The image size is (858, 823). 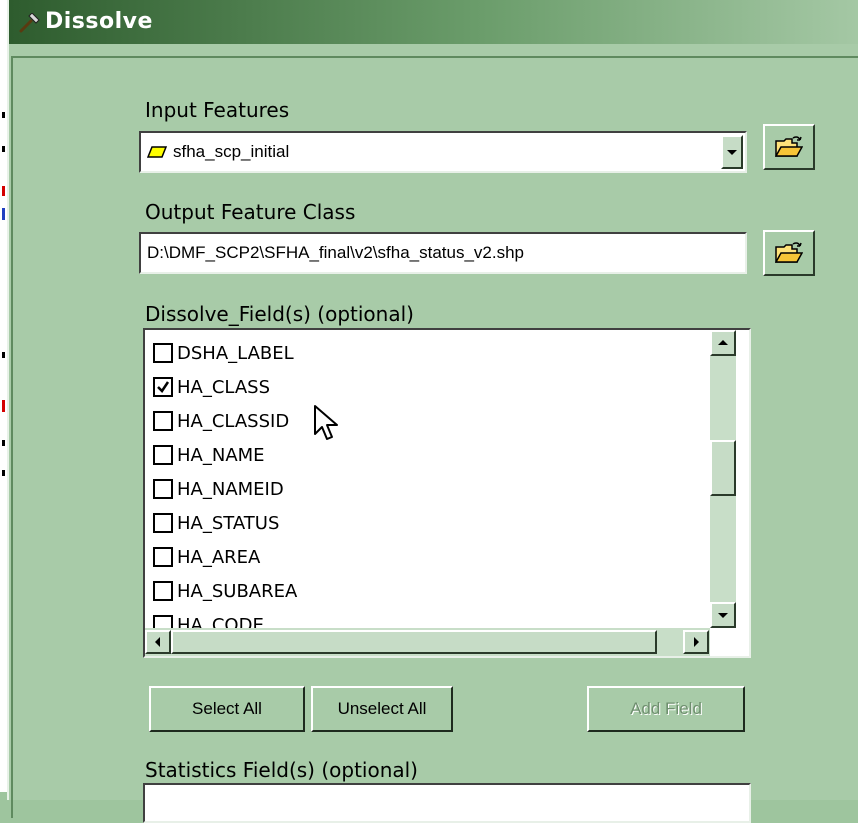 I want to click on checkmark-icon, so click(x=163, y=387).